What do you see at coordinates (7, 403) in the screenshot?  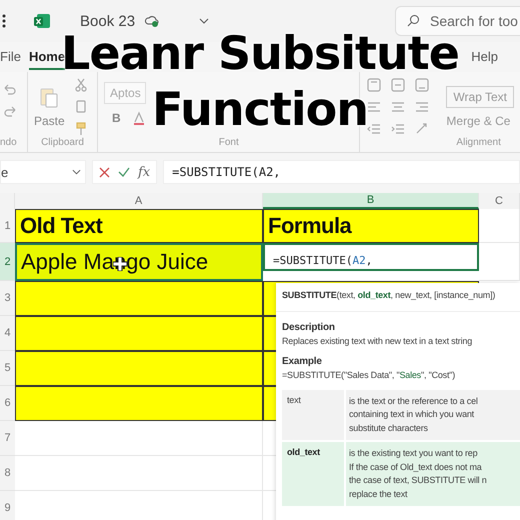 I see `row-header: 6` at bounding box center [7, 403].